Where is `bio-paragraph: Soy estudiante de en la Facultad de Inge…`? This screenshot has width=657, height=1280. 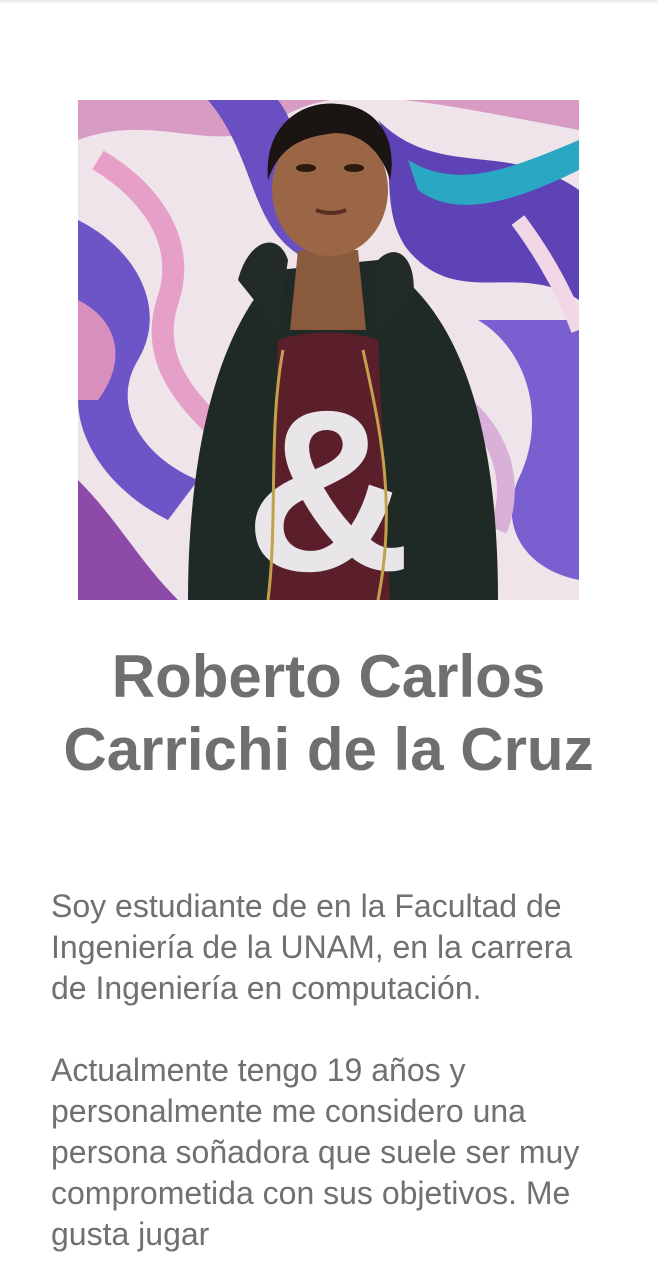
bio-paragraph: Soy estudiante de en la Facultad de Inge… is located at coordinates (312, 947).